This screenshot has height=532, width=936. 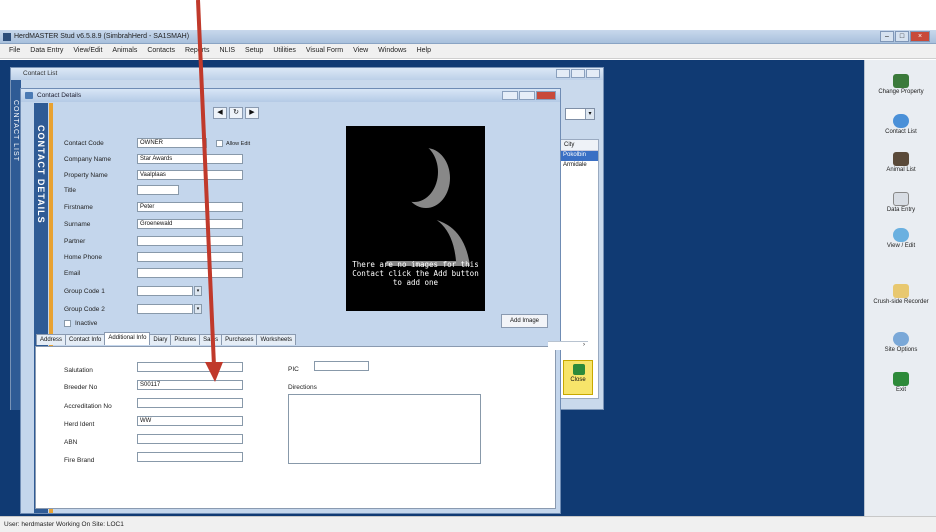 What do you see at coordinates (920, 36) in the screenshot?
I see `close-button: ×` at bounding box center [920, 36].